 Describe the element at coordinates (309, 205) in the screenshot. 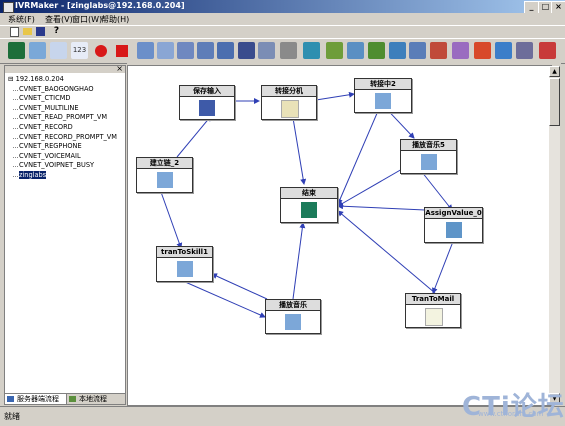

I see `node-end: 结束` at that location.